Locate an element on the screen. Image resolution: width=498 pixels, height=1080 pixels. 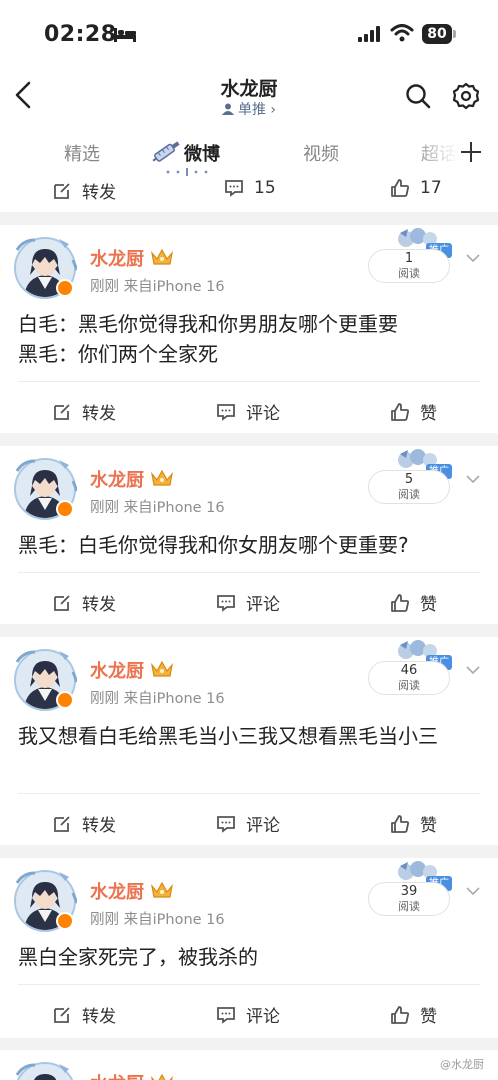
profile-tabs: 精选 微博 视频 超话 is located at coordinates (249, 152).